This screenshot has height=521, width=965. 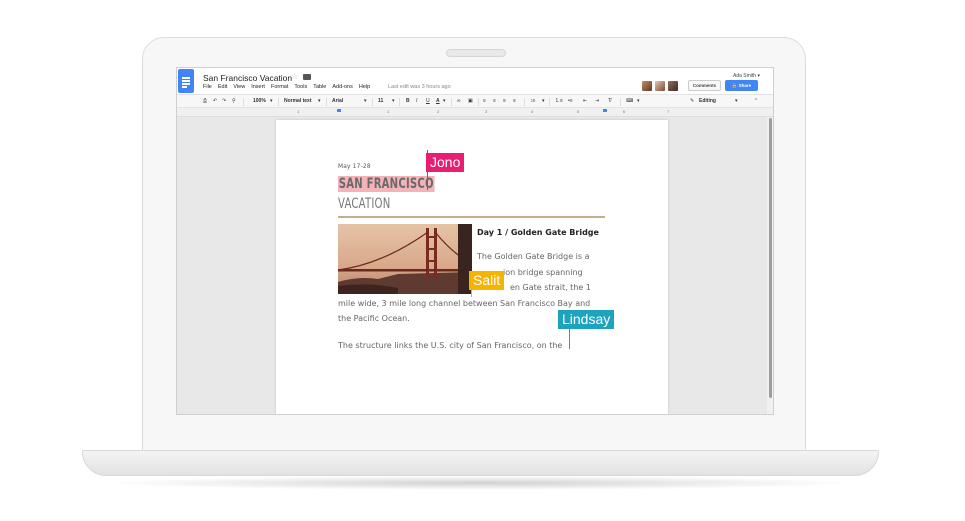 What do you see at coordinates (487, 280) in the screenshot?
I see `salit-cursor-label: Salit` at bounding box center [487, 280].